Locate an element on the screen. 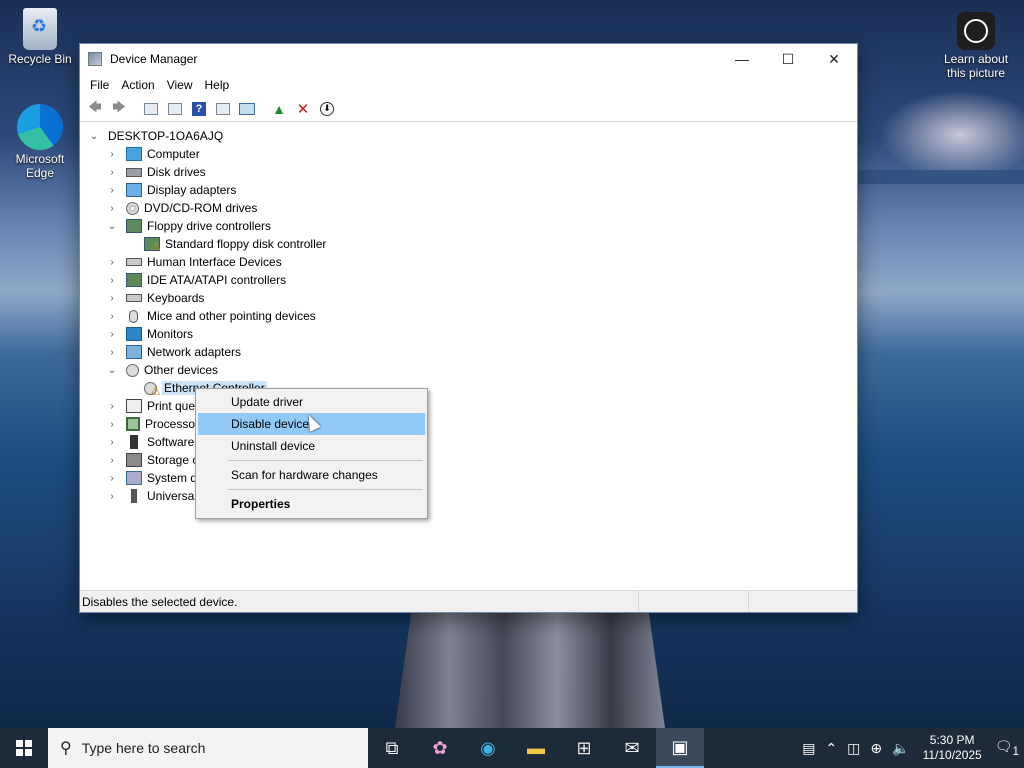 This screenshot has height=768, width=1024. news-icon: ▤ is located at coordinates (808, 748).